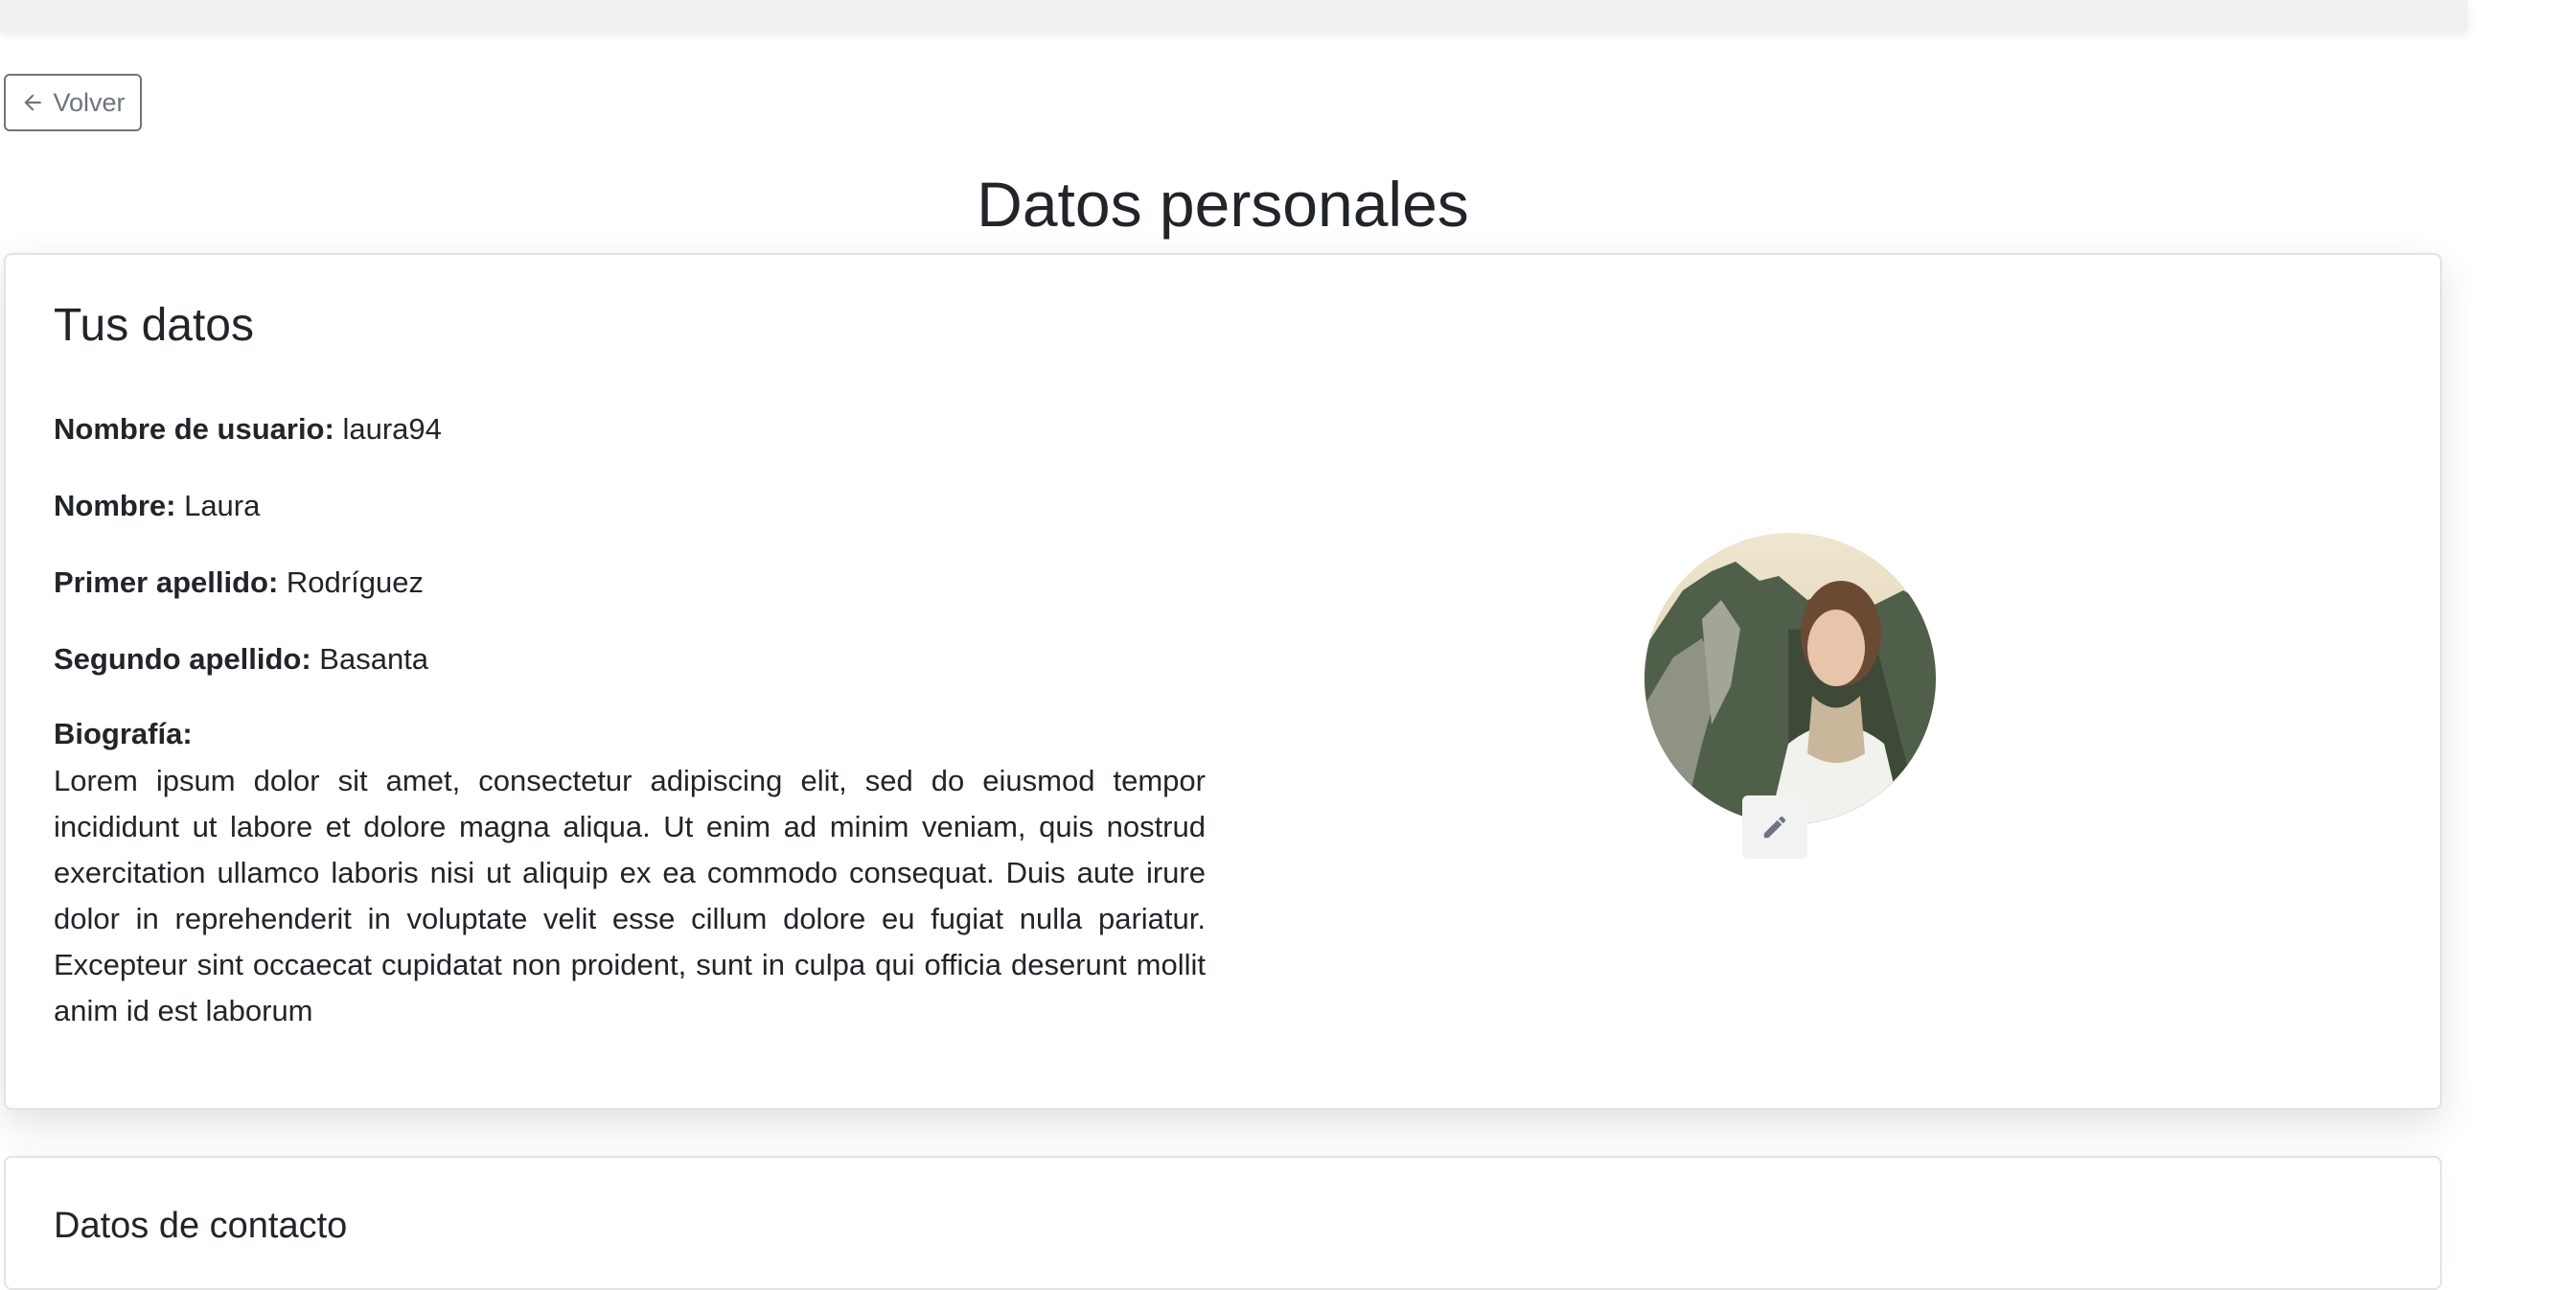  What do you see at coordinates (392, 429) in the screenshot?
I see `field-username-value: laura94` at bounding box center [392, 429].